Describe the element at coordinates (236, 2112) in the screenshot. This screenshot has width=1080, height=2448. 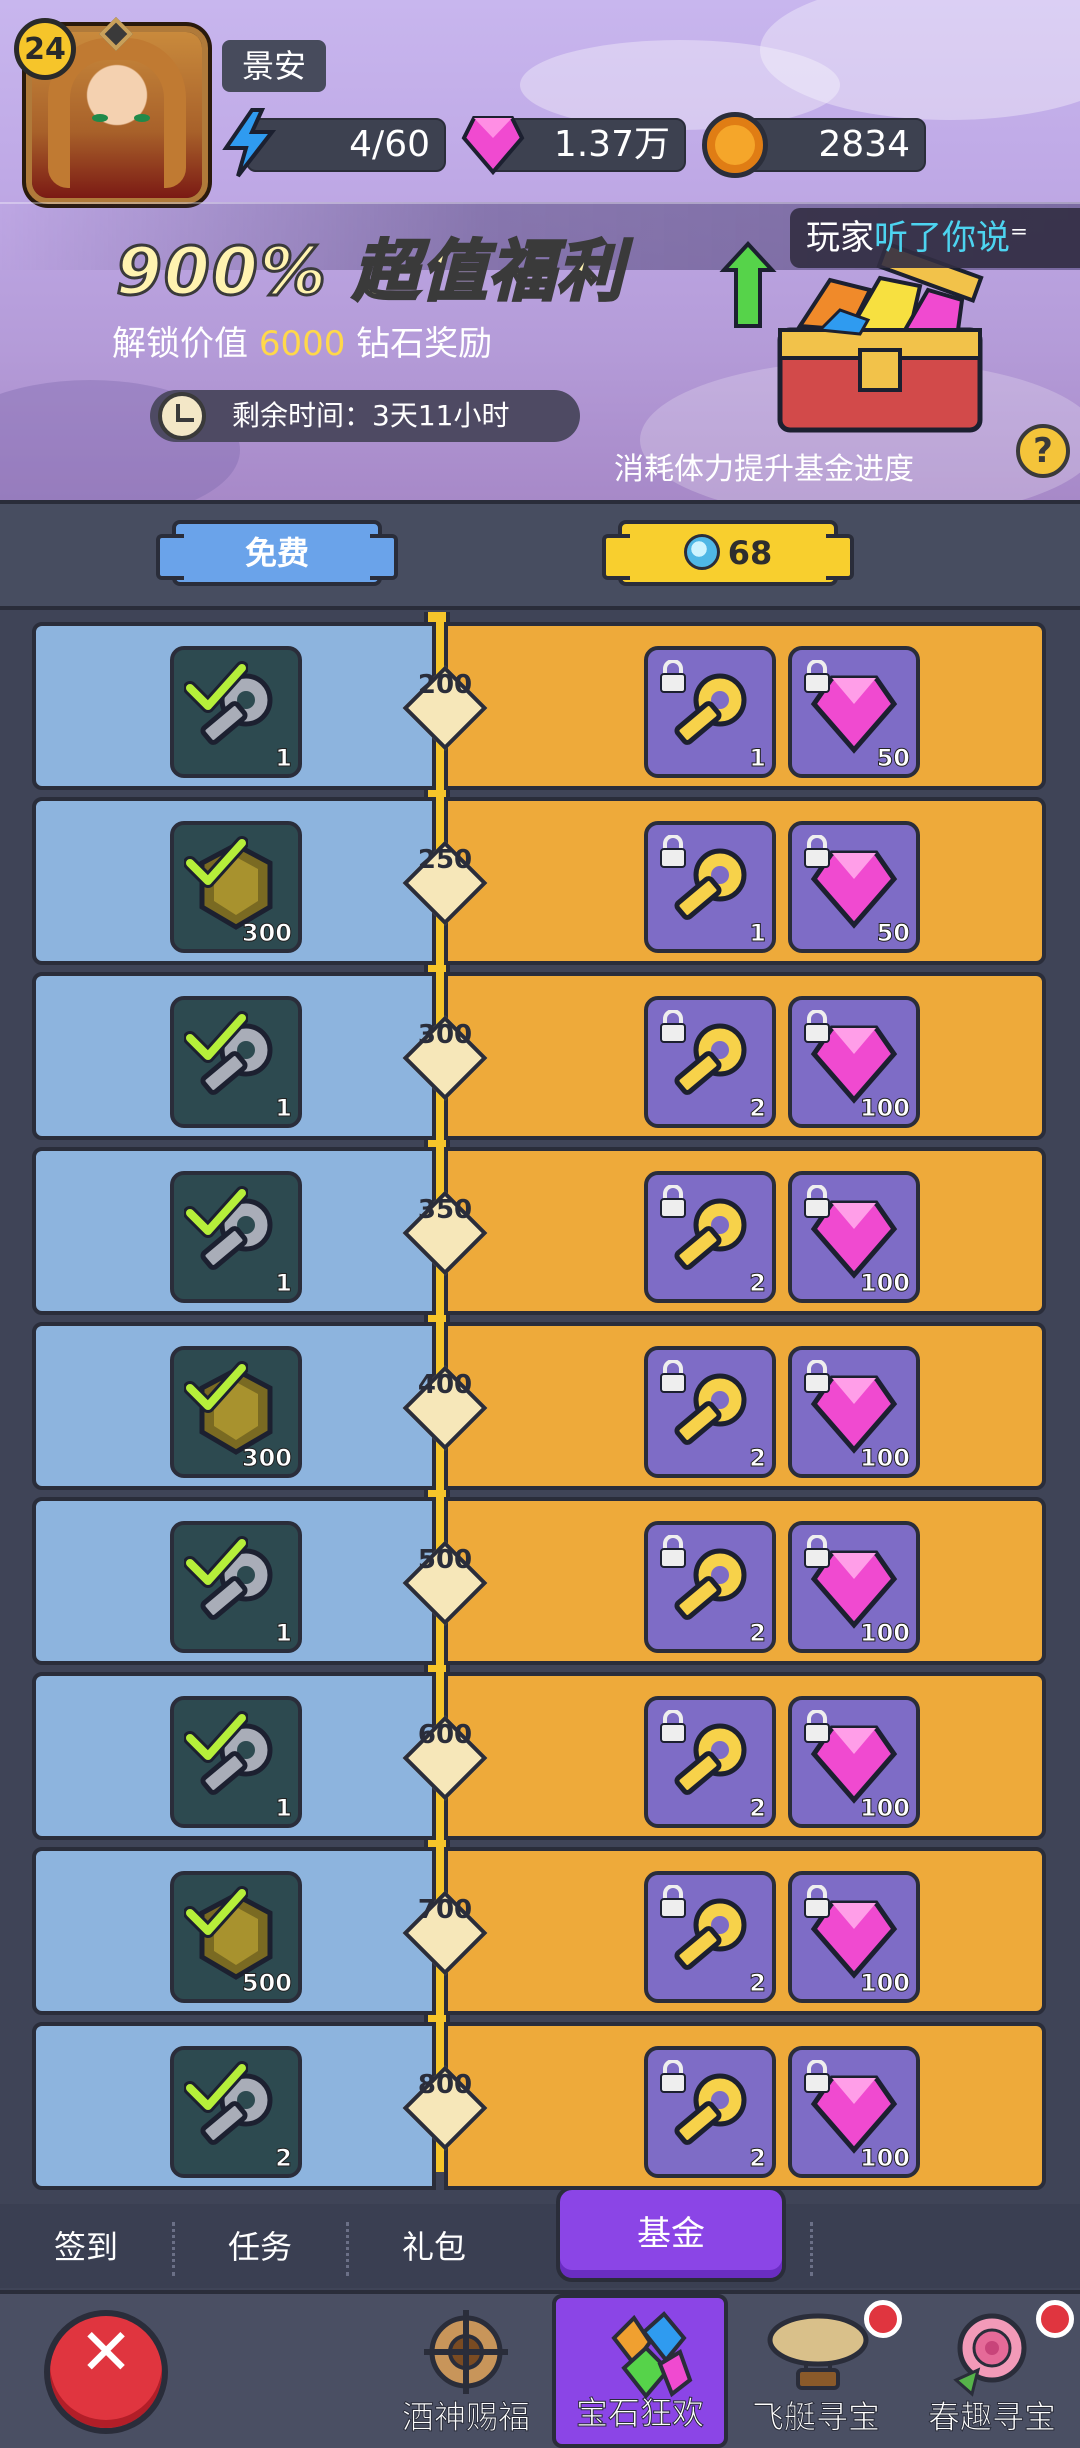
I see `free-reward-claimed: 2` at that location.